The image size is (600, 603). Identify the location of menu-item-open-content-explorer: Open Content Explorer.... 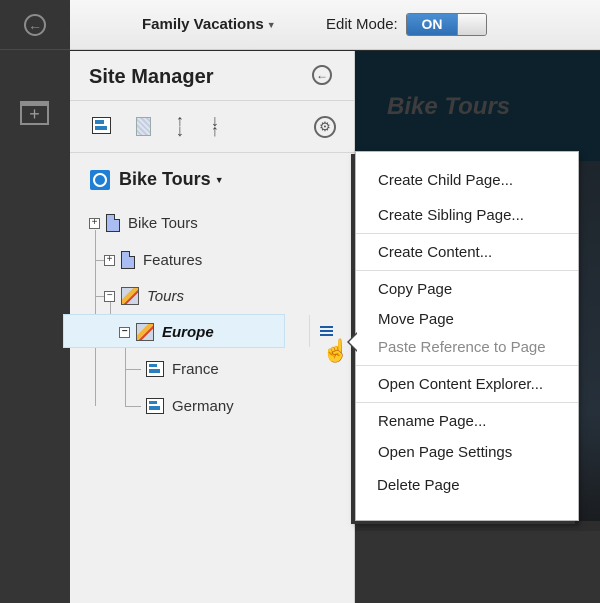
(460, 384).